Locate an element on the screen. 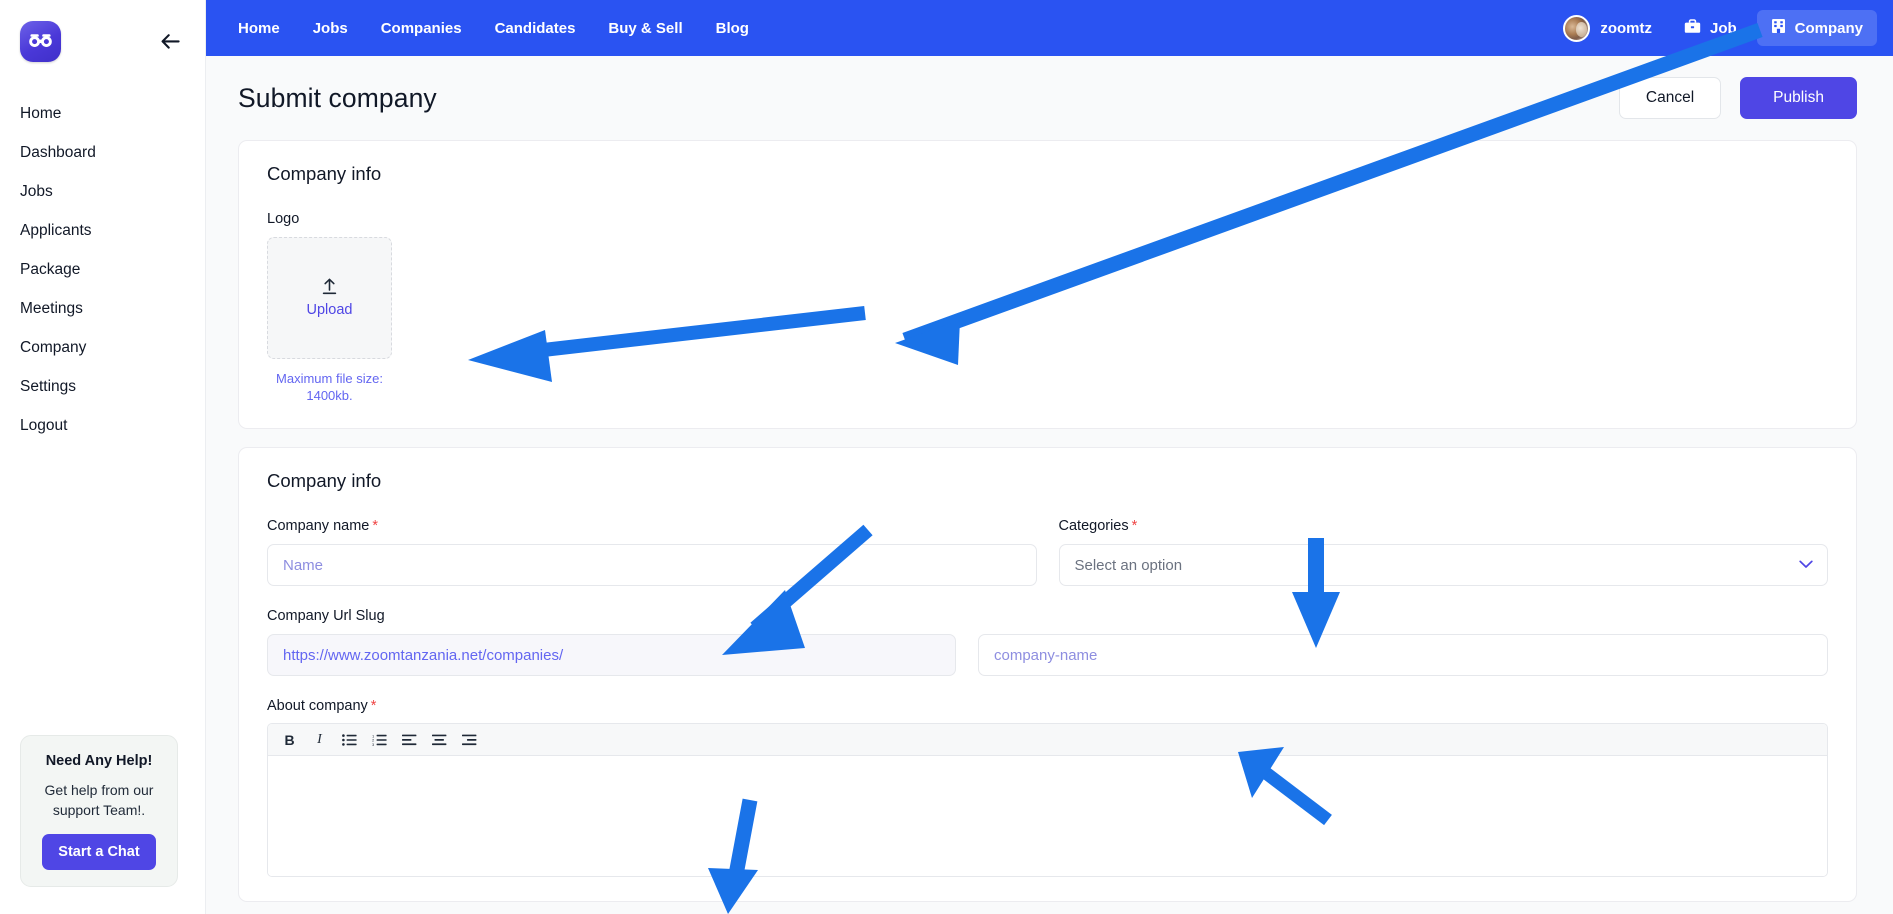 The image size is (1893, 914). url-slug-row: https://www.zoomtanzania.net/companies/ is located at coordinates (1047, 655).